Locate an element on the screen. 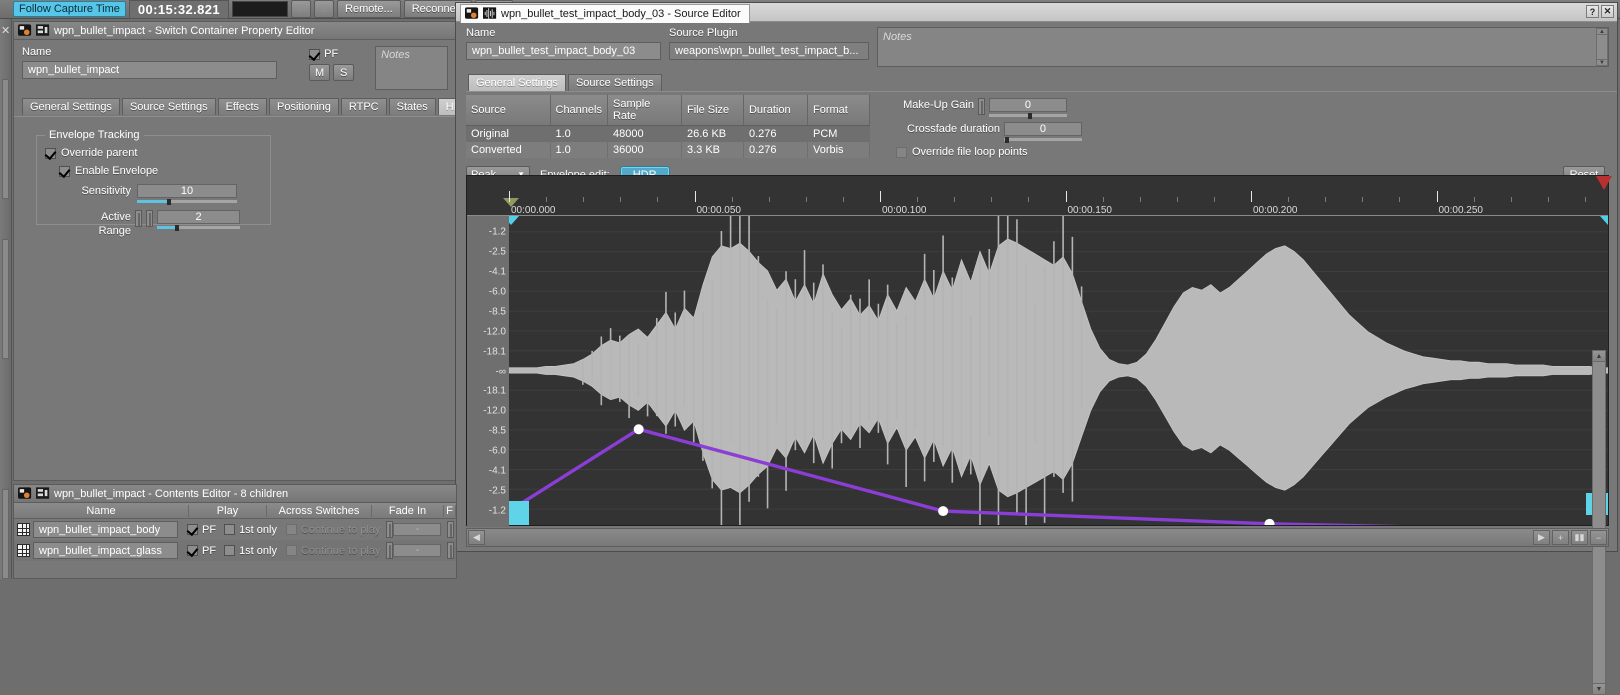  override-parent-checkbox is located at coordinates (50, 153).